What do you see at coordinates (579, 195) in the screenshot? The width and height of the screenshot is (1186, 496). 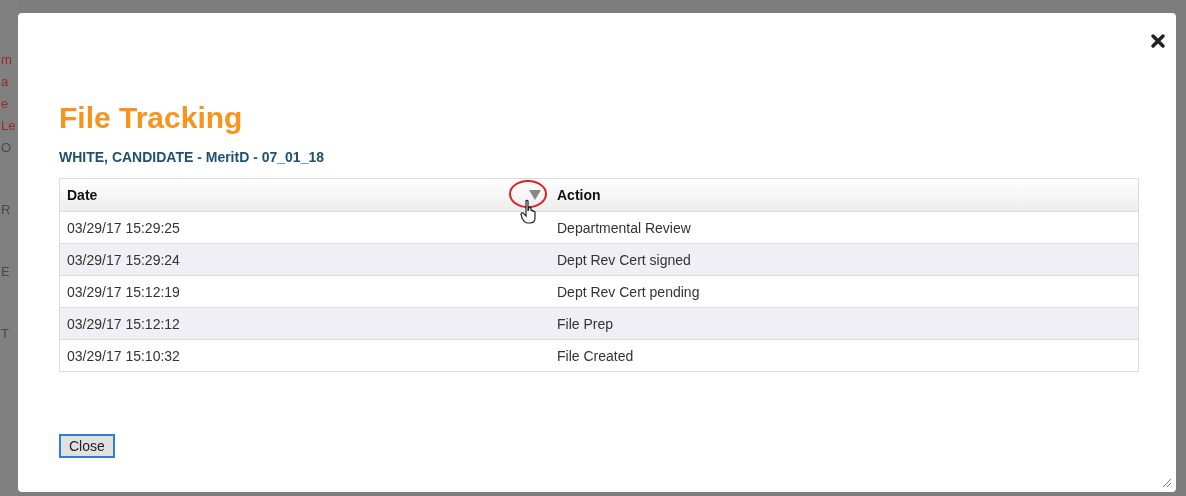 I see `column-header: Action` at bounding box center [579, 195].